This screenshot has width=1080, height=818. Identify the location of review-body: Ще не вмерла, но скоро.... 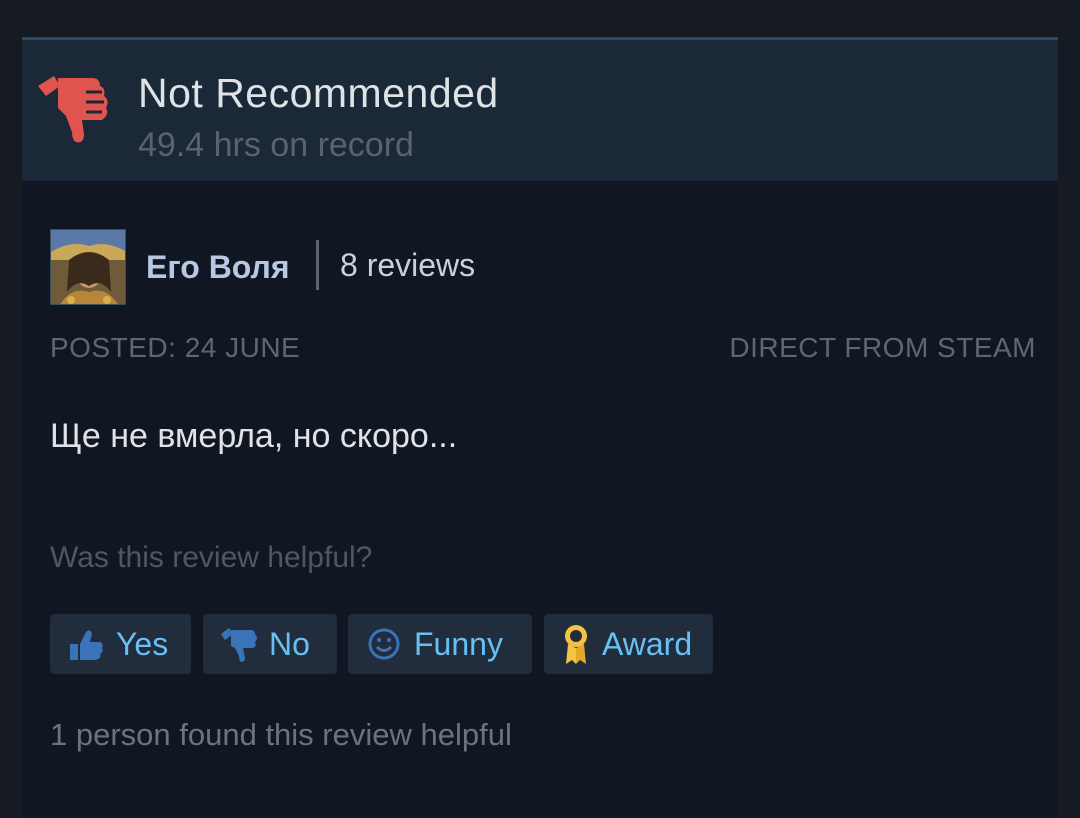
(254, 436).